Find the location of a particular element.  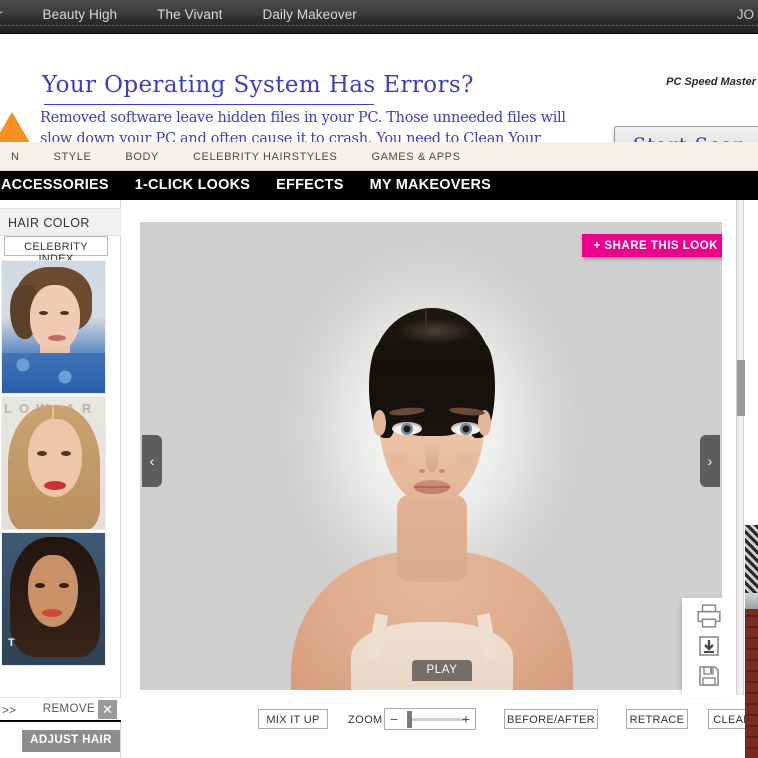

brick-wall is located at coordinates (751, 683).